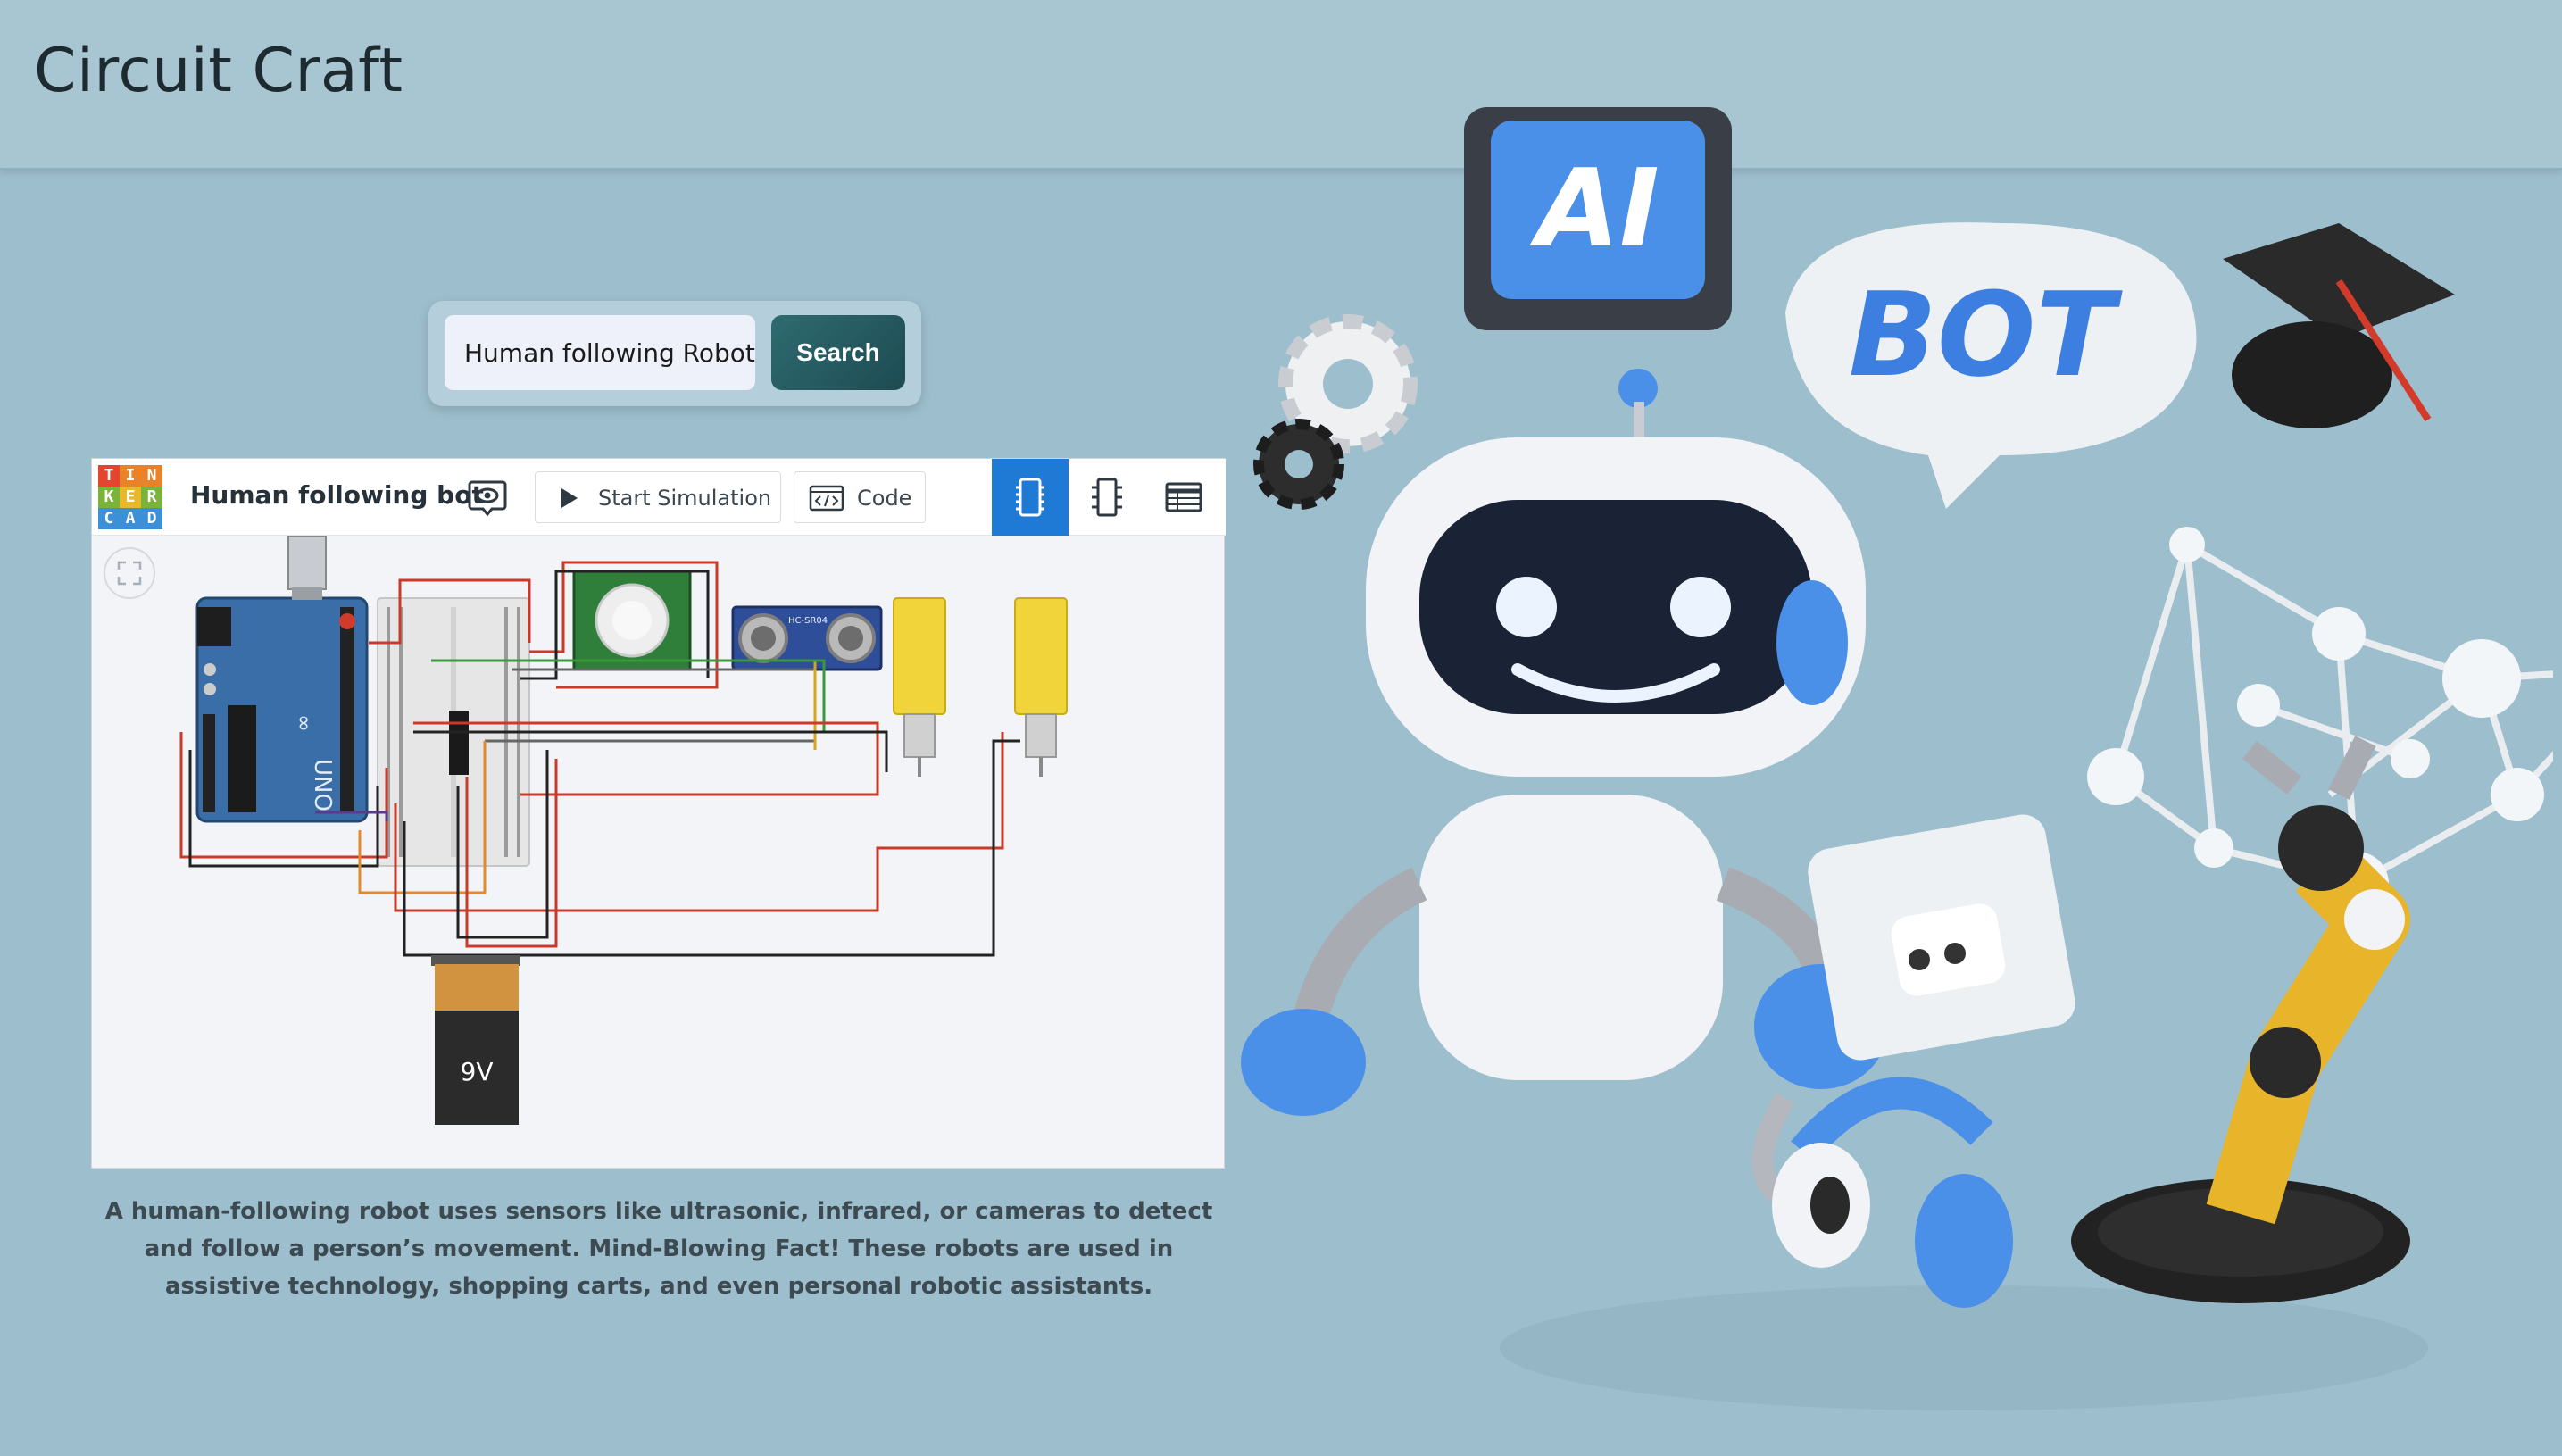 This screenshot has height=1456, width=2562. What do you see at coordinates (1594, 209) in the screenshot?
I see `ai-chip-label: AI` at bounding box center [1594, 209].